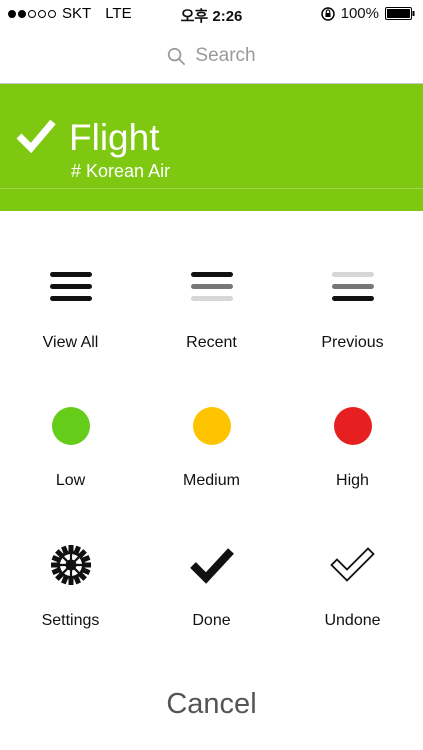 The height and width of the screenshot is (750, 423). I want to click on cancel-button: Cancel, so click(211, 704).